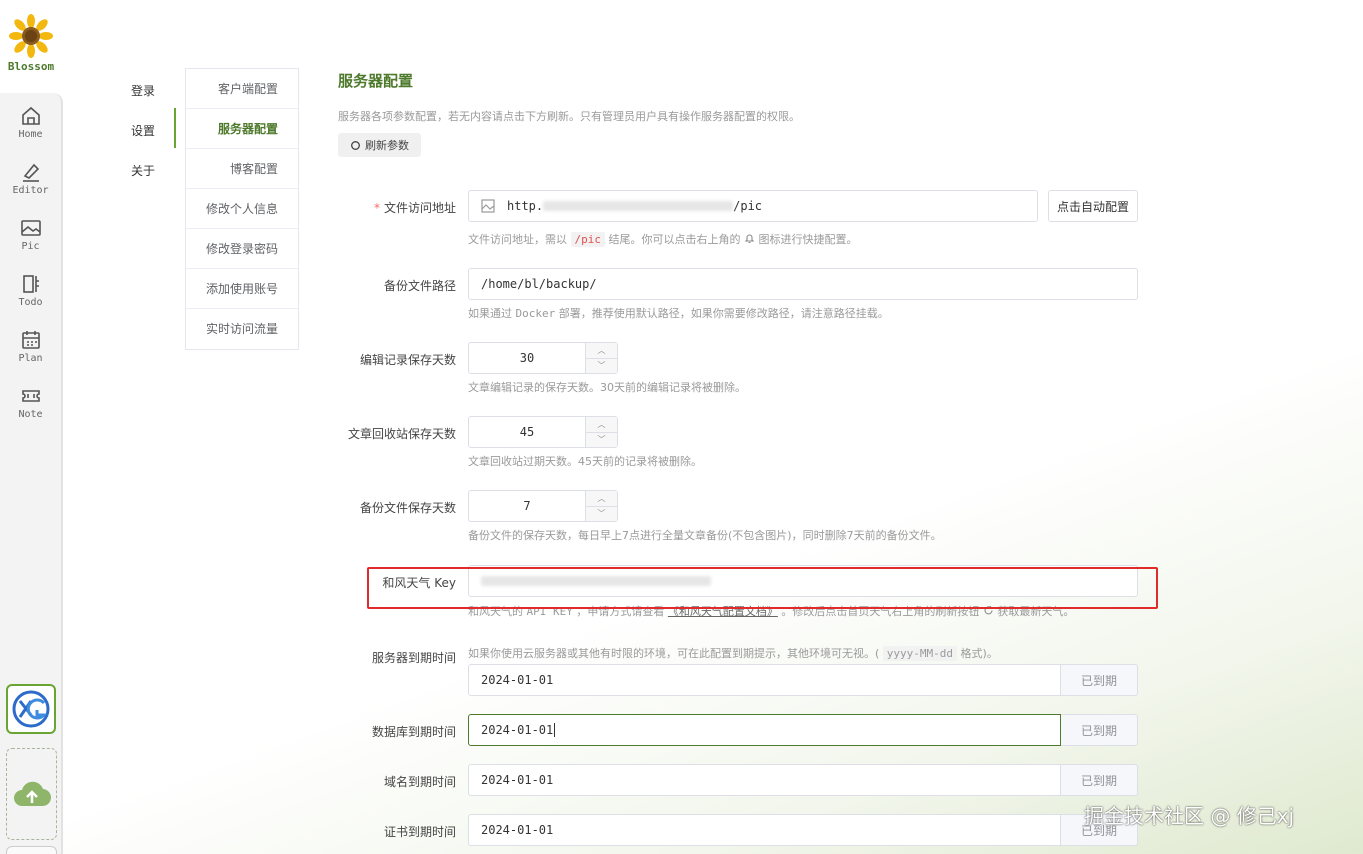 This screenshot has height=854, width=1363. I want to click on watermark: 掘金技术社区 @ 修己xj, so click(1189, 816).